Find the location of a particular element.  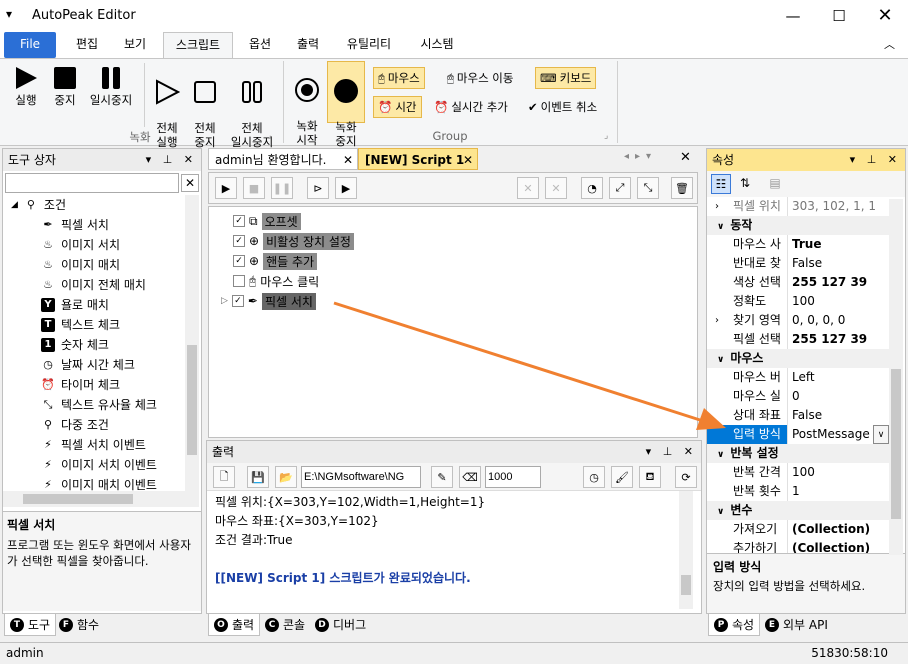

tab-options: 옵션 is located at coordinates (260, 45).